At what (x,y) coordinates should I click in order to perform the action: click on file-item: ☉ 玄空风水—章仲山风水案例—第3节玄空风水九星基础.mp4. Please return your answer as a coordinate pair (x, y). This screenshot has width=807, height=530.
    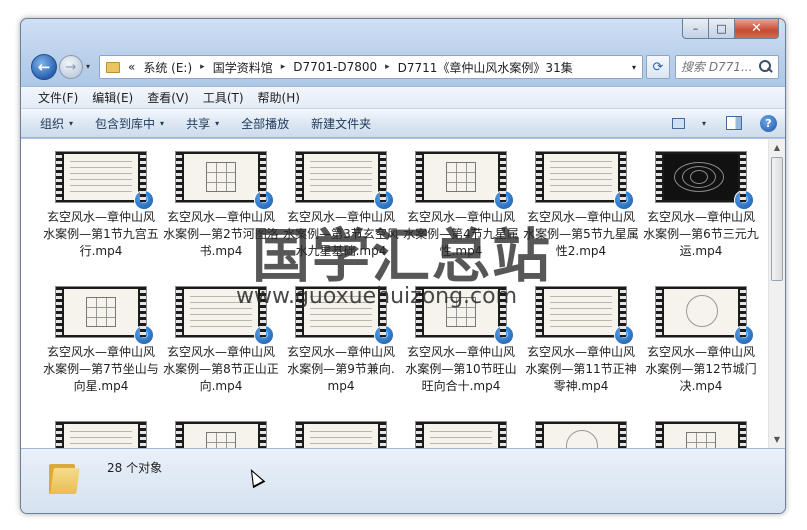
    Looking at the image, I should click on (341, 205).